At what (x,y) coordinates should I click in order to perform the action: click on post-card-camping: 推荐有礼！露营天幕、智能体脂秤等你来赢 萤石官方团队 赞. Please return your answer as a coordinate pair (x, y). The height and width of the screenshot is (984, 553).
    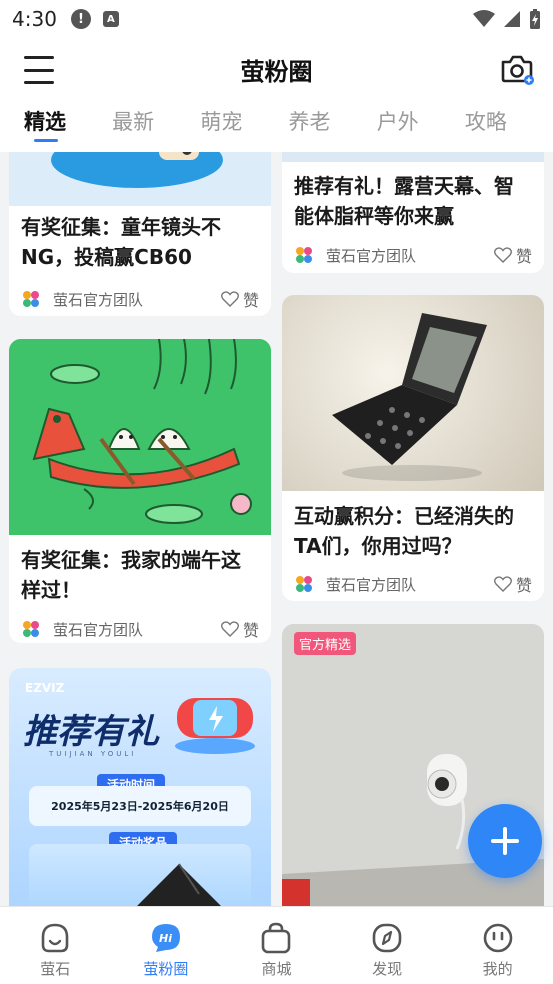
    Looking at the image, I should click on (413, 212).